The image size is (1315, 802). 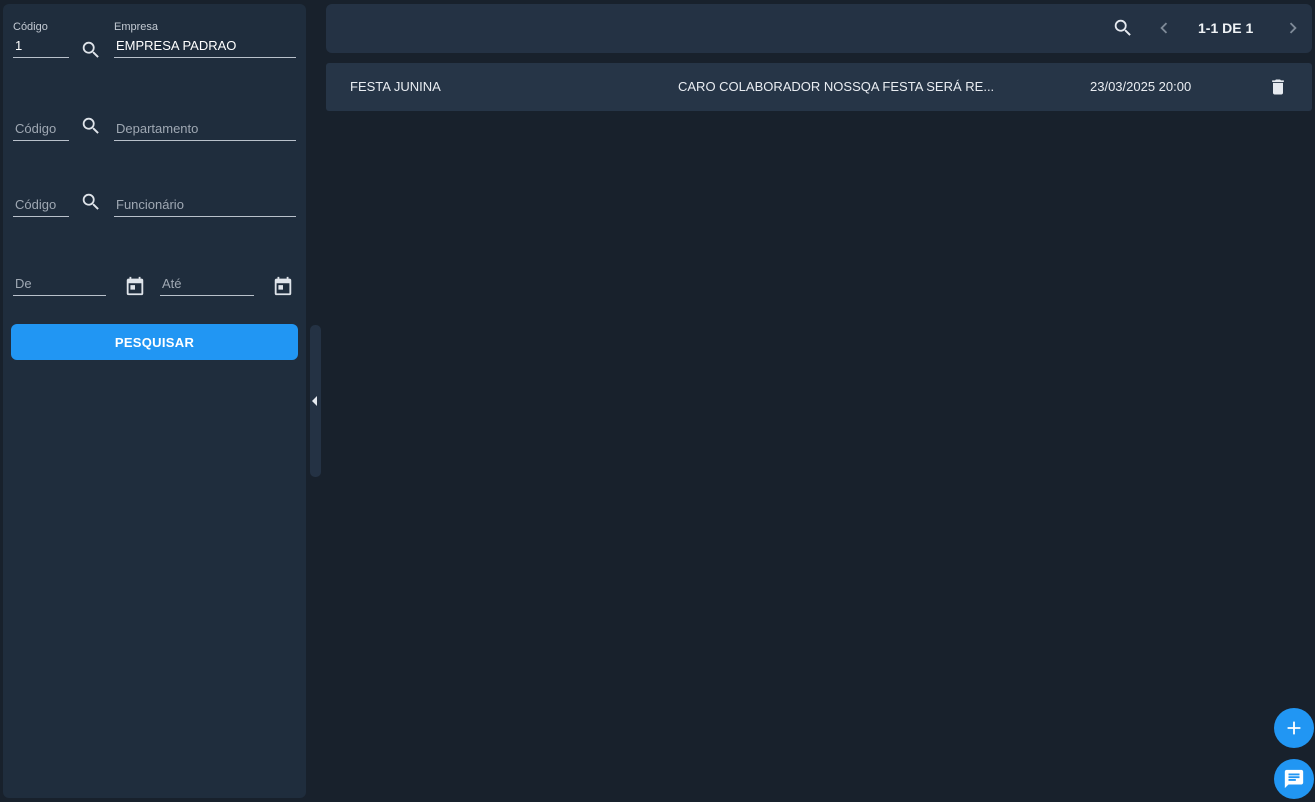 I want to click on date-from-calendar-icon, so click(x=135, y=286).